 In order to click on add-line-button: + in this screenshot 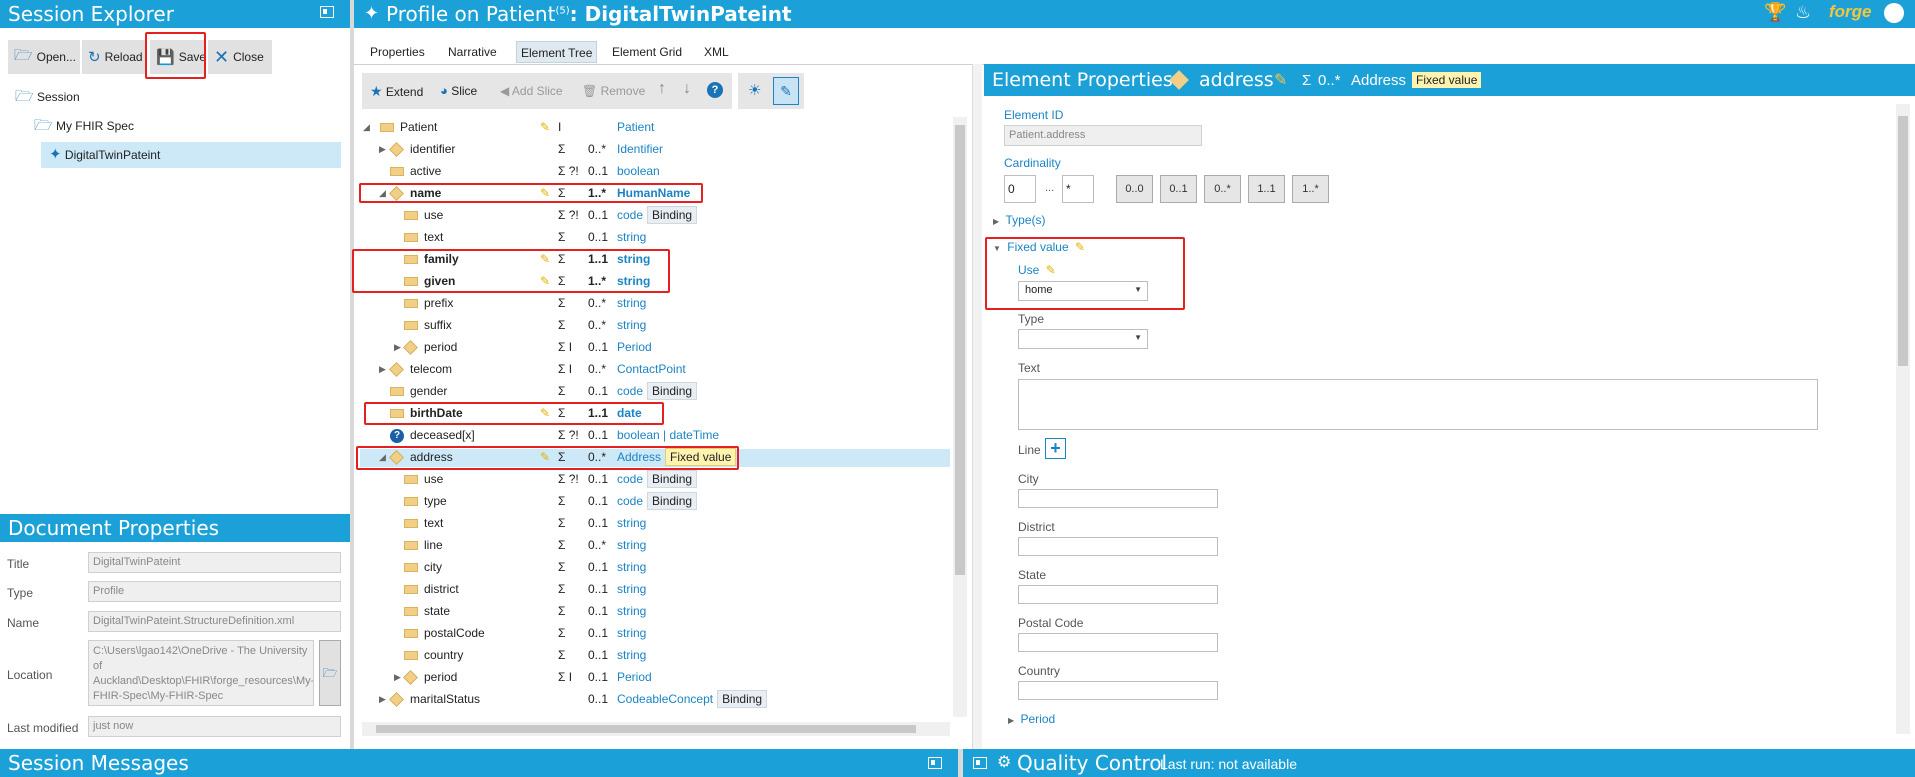, I will do `click(1055, 448)`.